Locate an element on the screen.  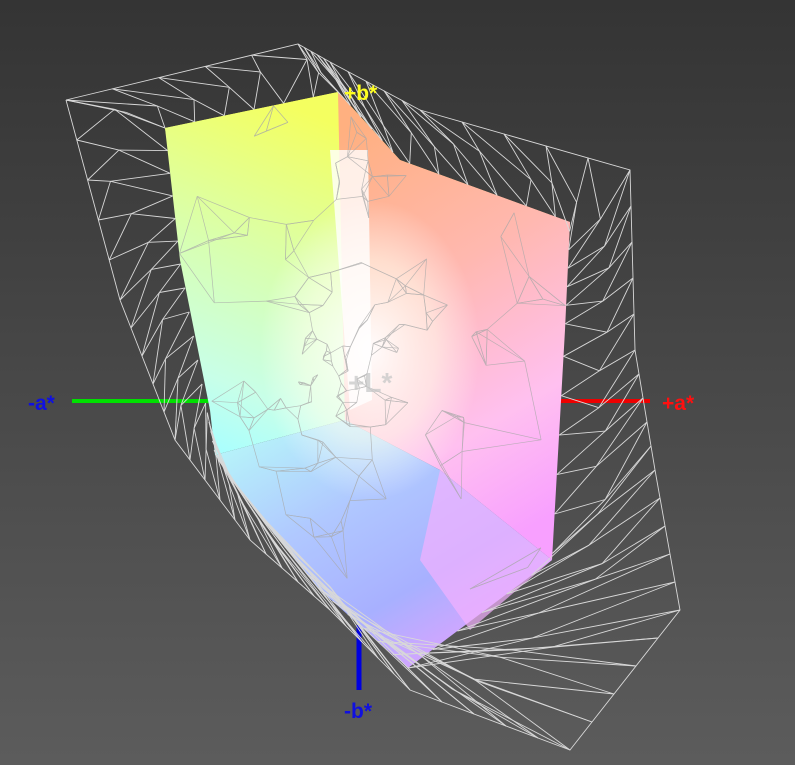
plus-a-axis-label: +a* is located at coordinates (678, 403).